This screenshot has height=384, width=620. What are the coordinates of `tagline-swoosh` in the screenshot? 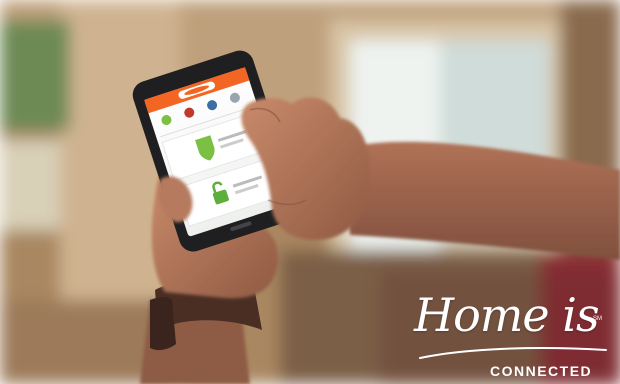 It's located at (513, 353).